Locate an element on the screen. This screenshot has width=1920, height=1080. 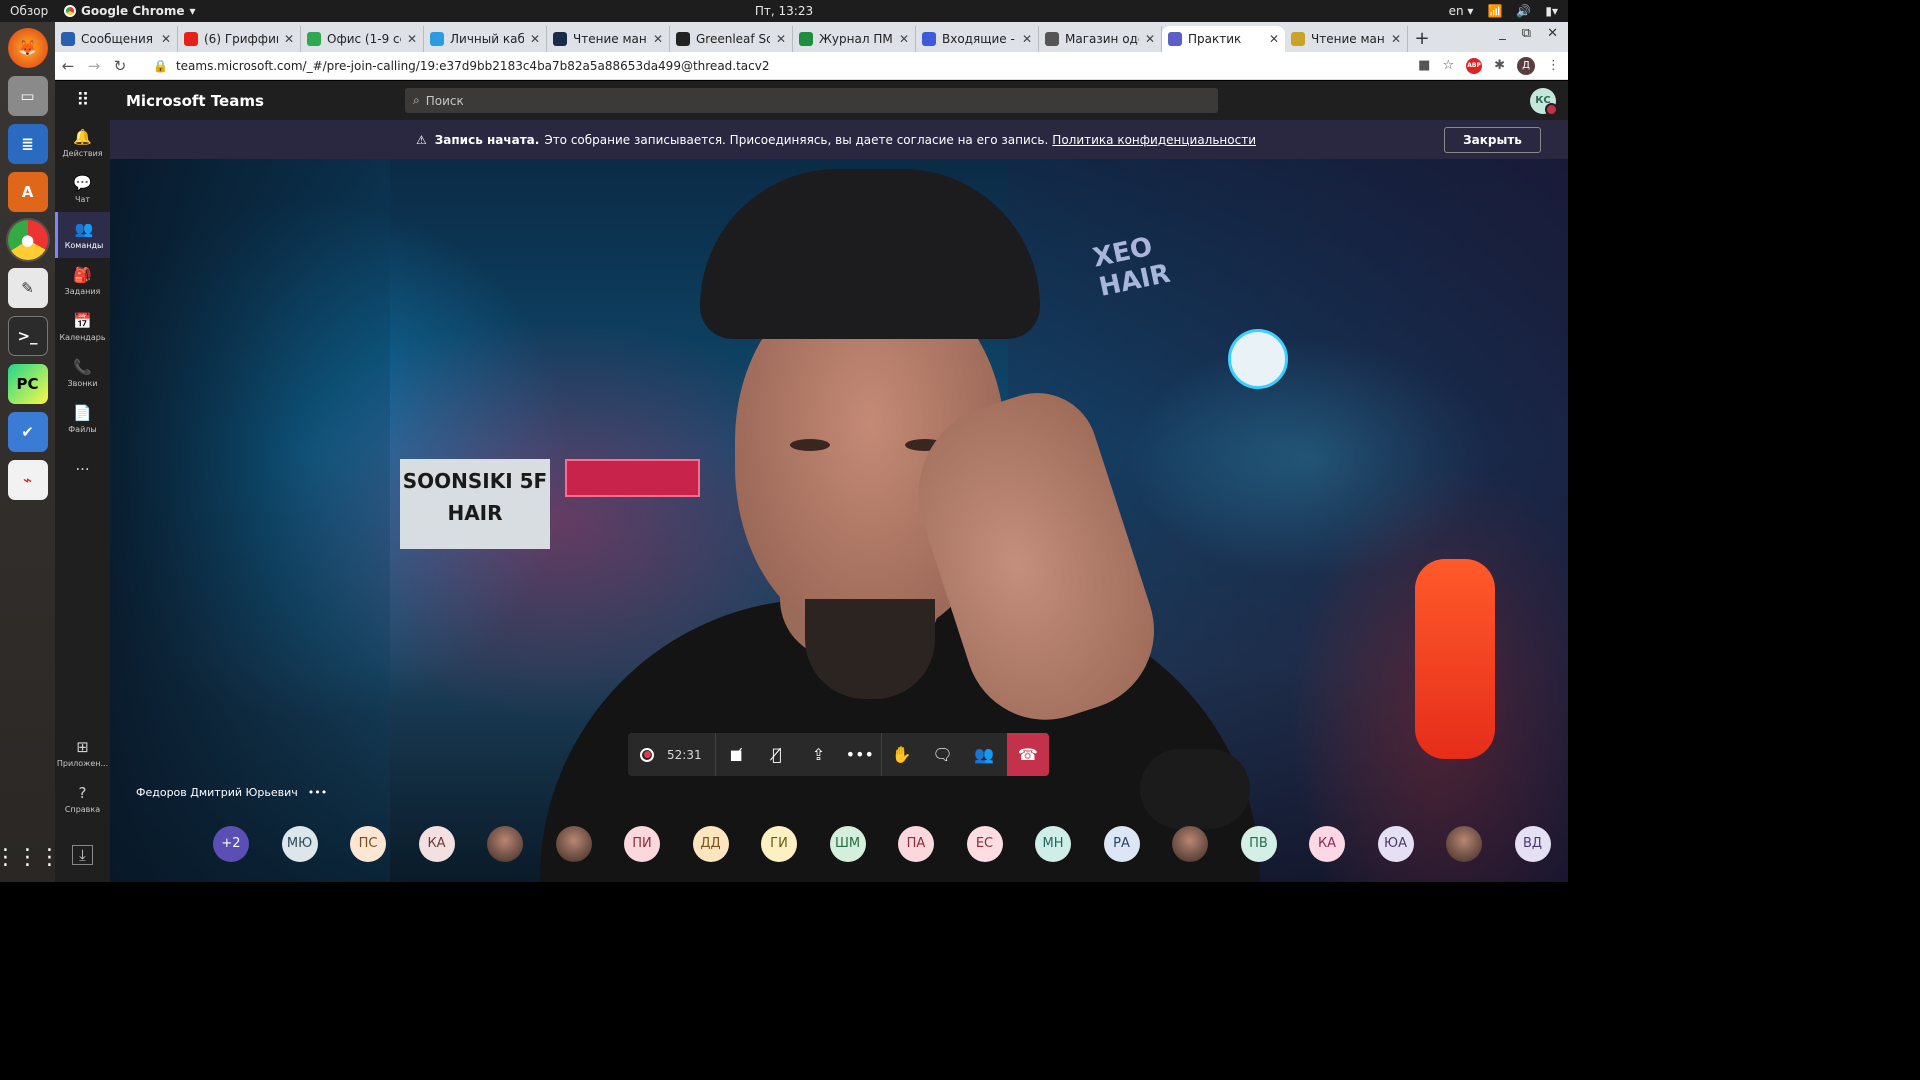
rail-item: 📞 Звонки is located at coordinates (82, 373).